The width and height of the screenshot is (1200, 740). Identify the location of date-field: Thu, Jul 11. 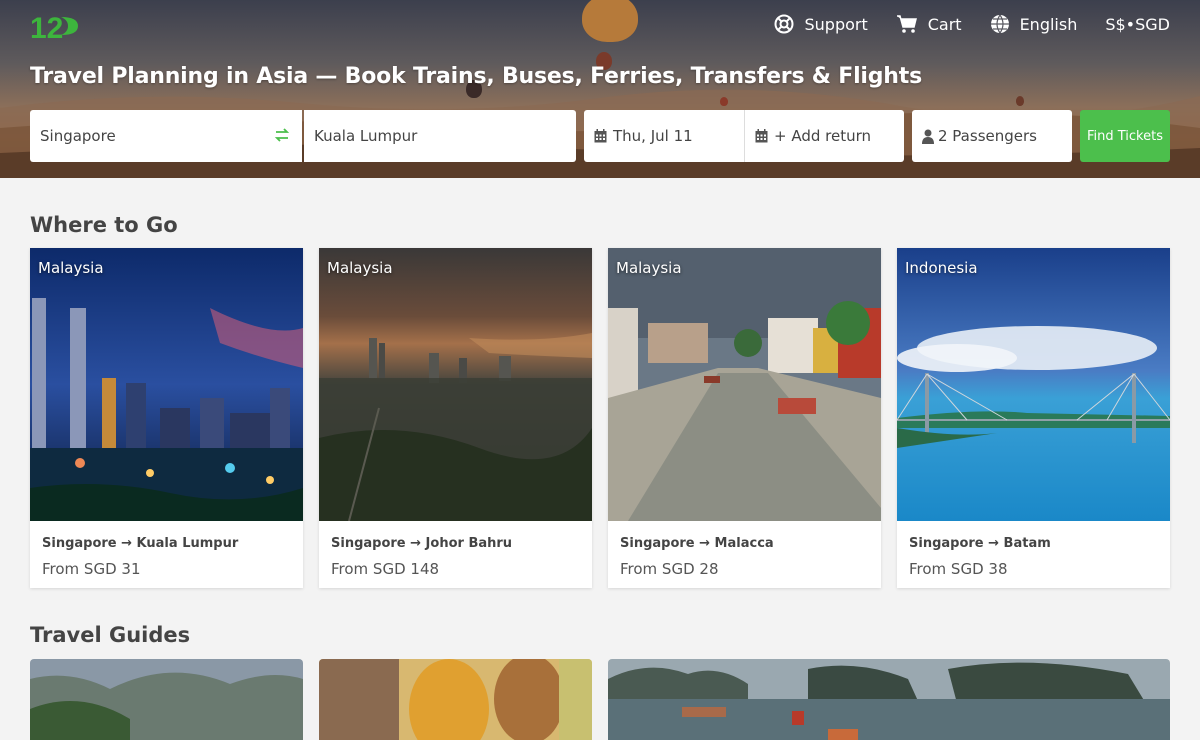
(664, 136).